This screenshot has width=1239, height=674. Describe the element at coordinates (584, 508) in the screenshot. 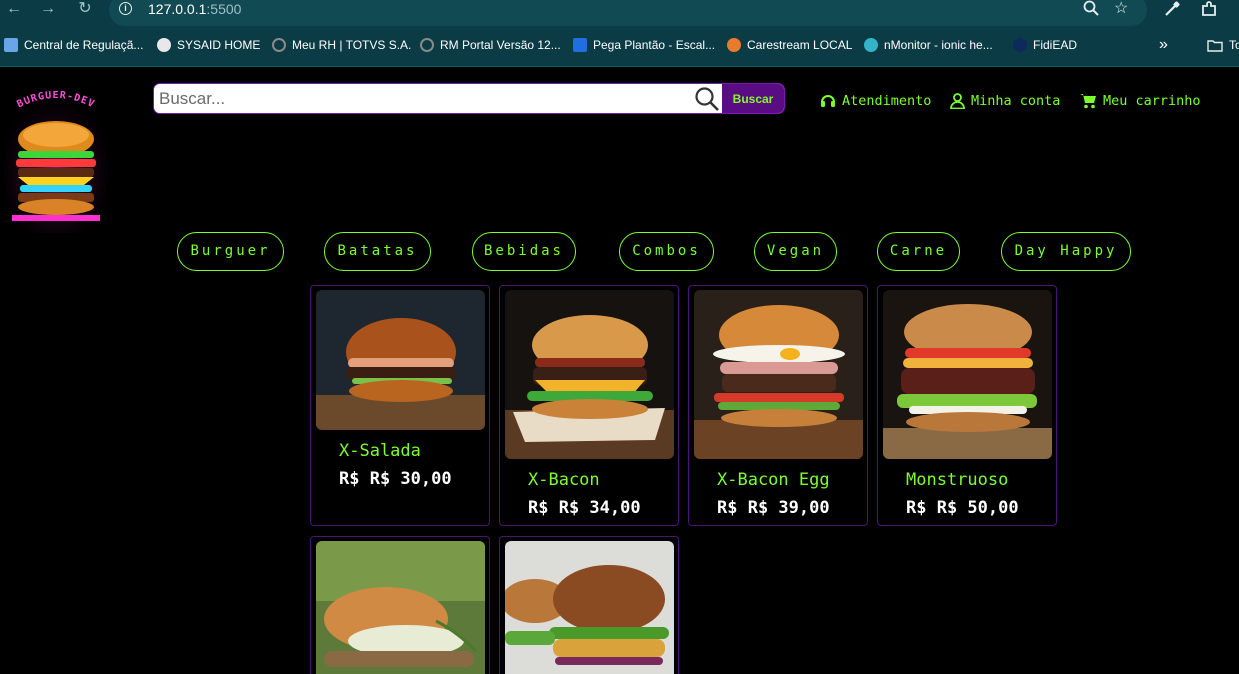

I see `product-price: R$ R$ 34,00` at that location.